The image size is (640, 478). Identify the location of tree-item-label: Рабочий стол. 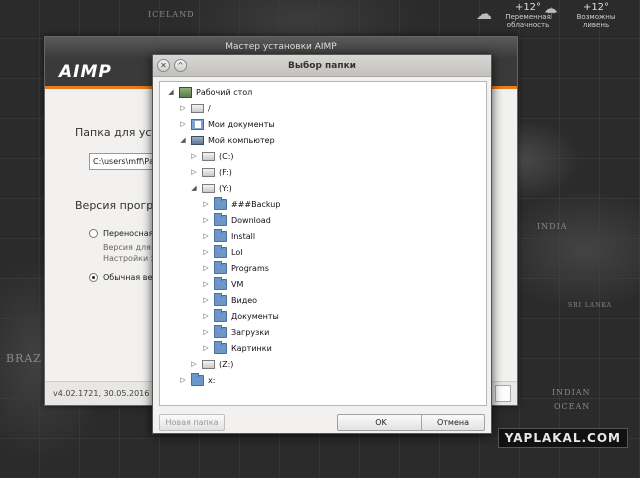
(224, 92).